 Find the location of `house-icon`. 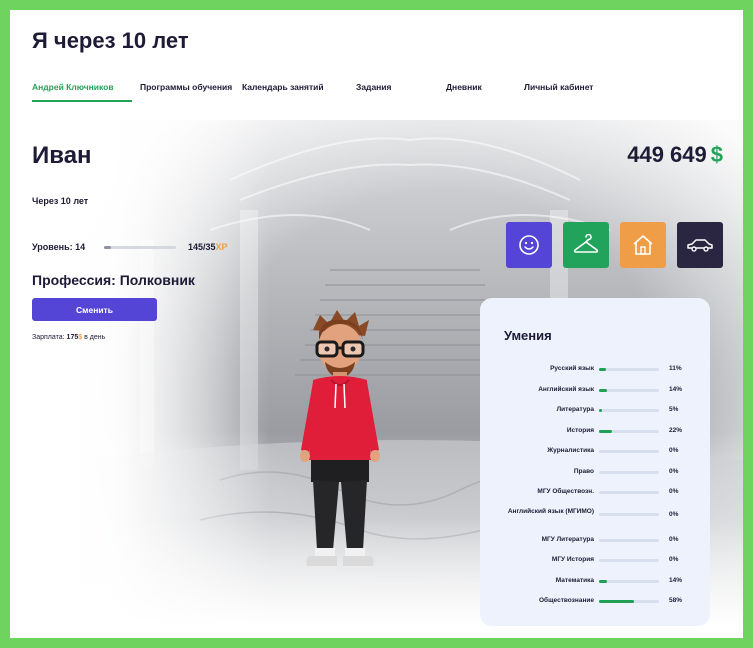

house-icon is located at coordinates (643, 245).